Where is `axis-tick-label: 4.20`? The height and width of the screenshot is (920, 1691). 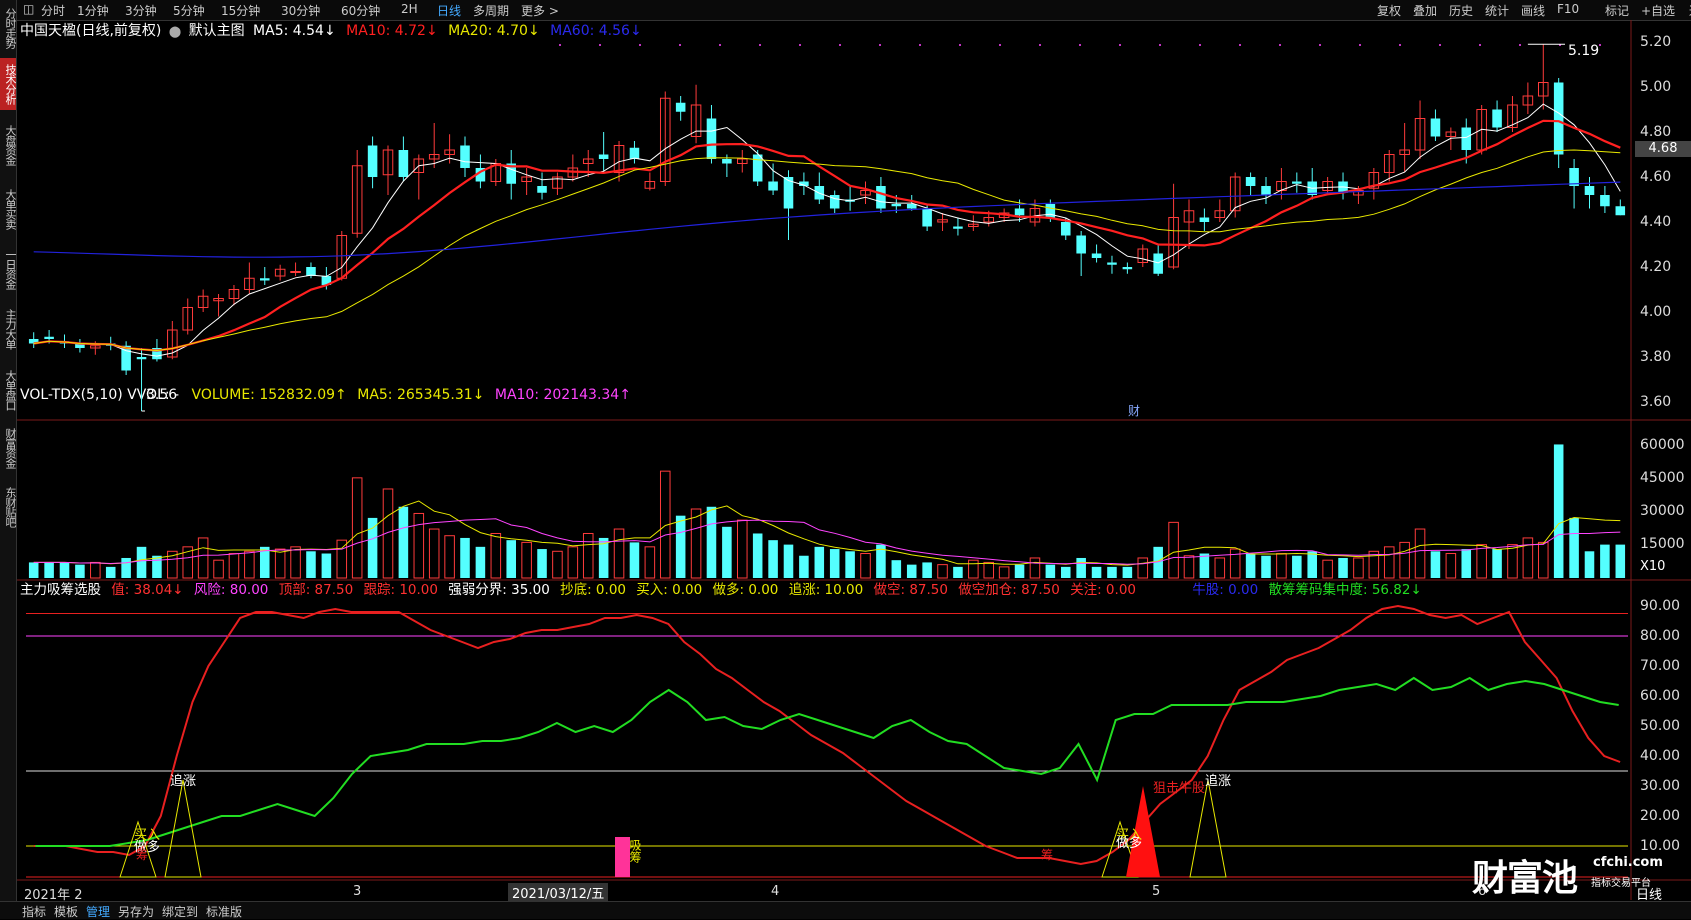
axis-tick-label: 4.20 is located at coordinates (1656, 267).